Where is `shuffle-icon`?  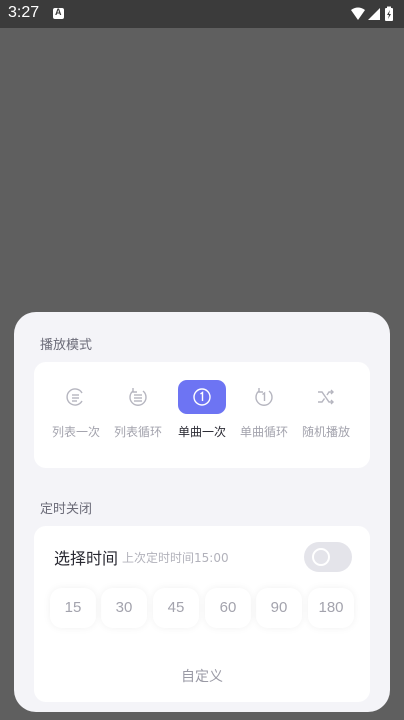 shuffle-icon is located at coordinates (326, 397).